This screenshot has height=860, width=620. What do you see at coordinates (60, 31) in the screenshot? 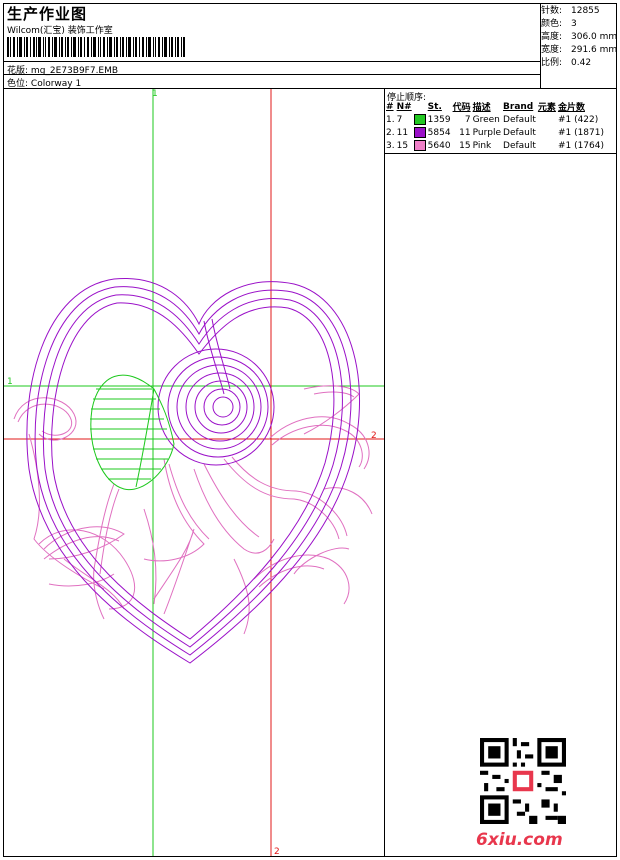
I see `company-name: Wilcom(汇宝) 装饰工作室` at bounding box center [60, 31].